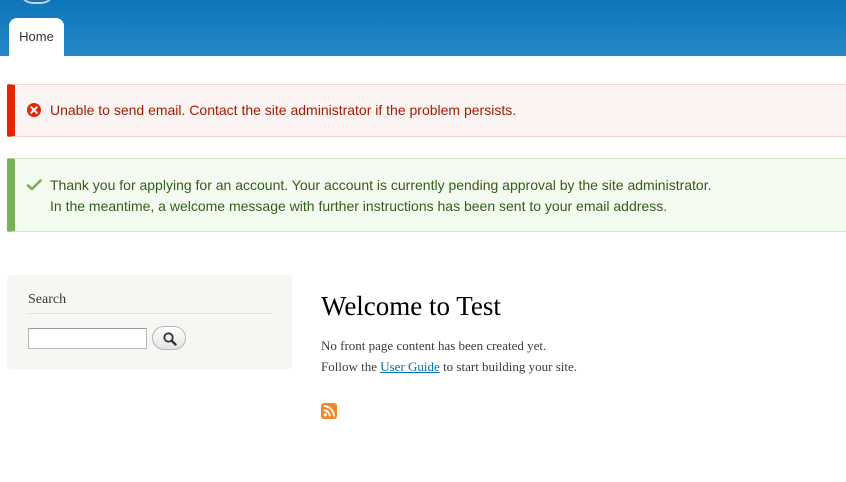 The image size is (846, 482). Describe the element at coordinates (47, 299) in the screenshot. I see `search-block-title: Search` at that location.